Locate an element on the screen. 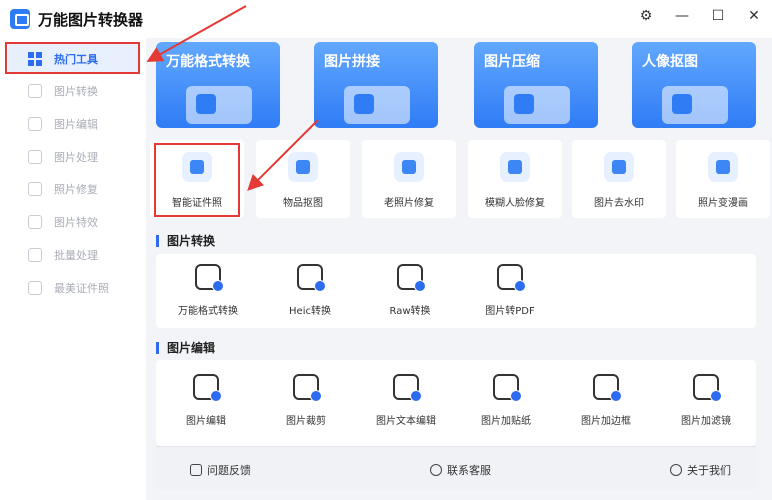 This screenshot has height=500, width=772. sidebar-item-repair: 照片修复 is located at coordinates (74, 189).